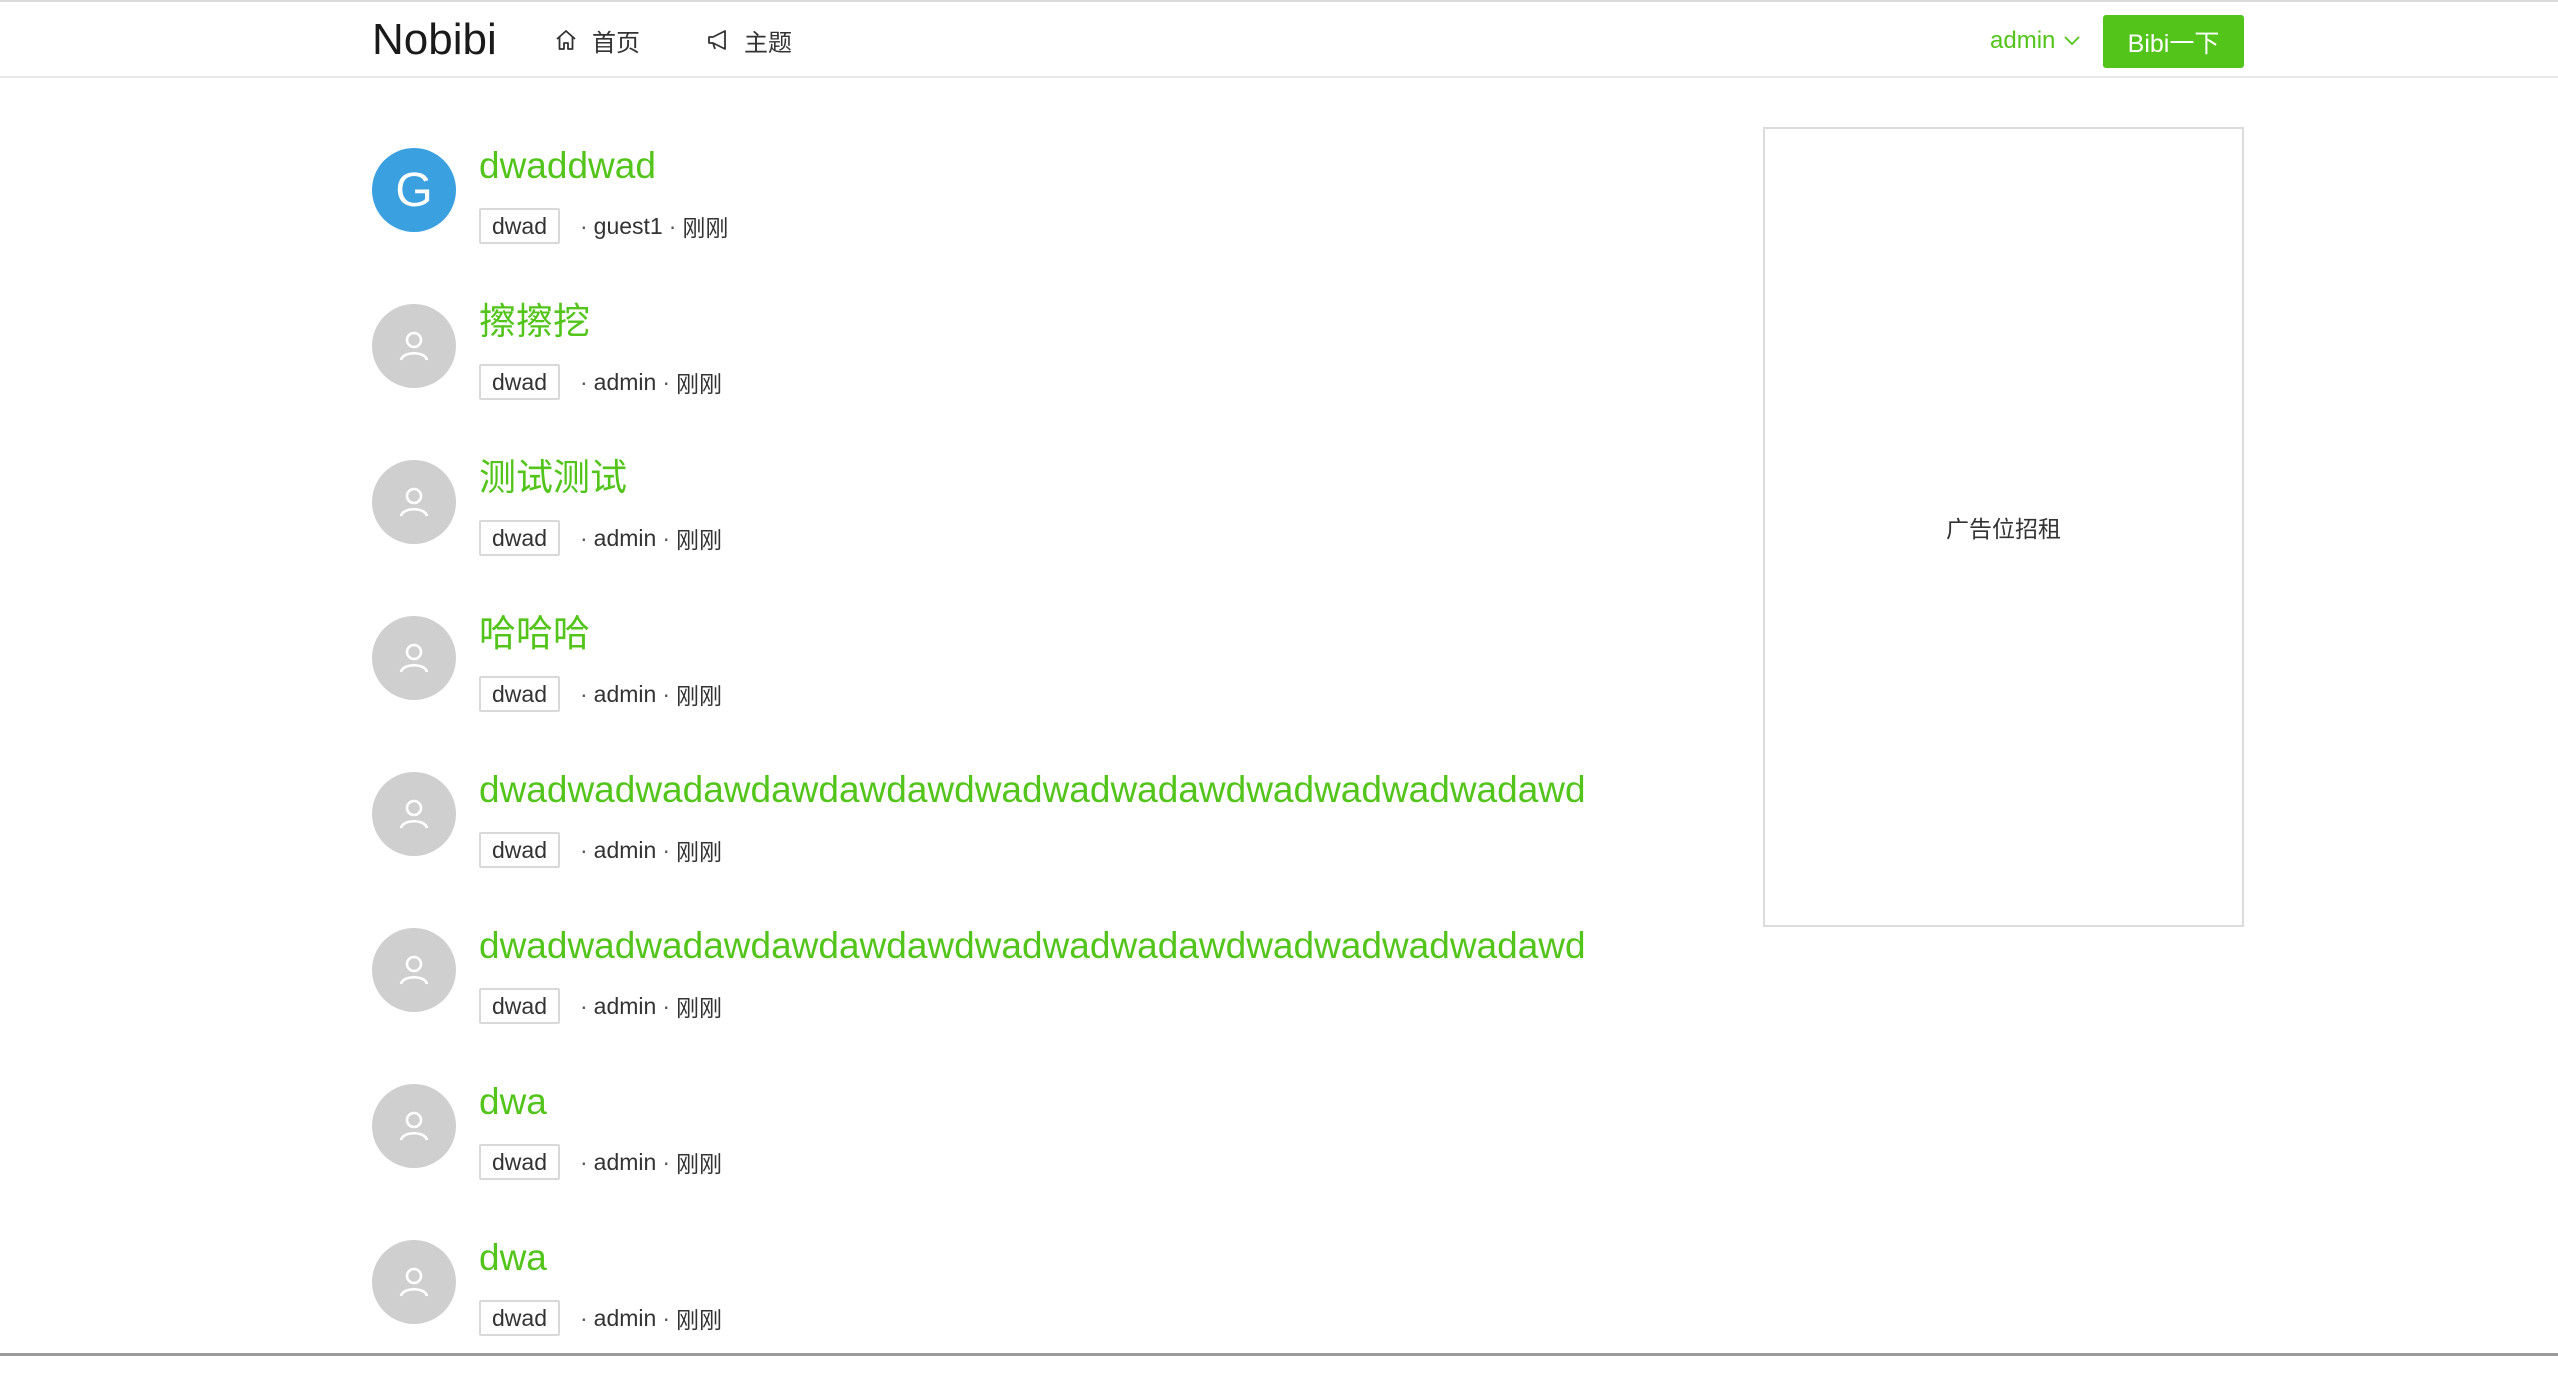 The image size is (2558, 1382). I want to click on user-dropdown: admin, so click(2035, 41).